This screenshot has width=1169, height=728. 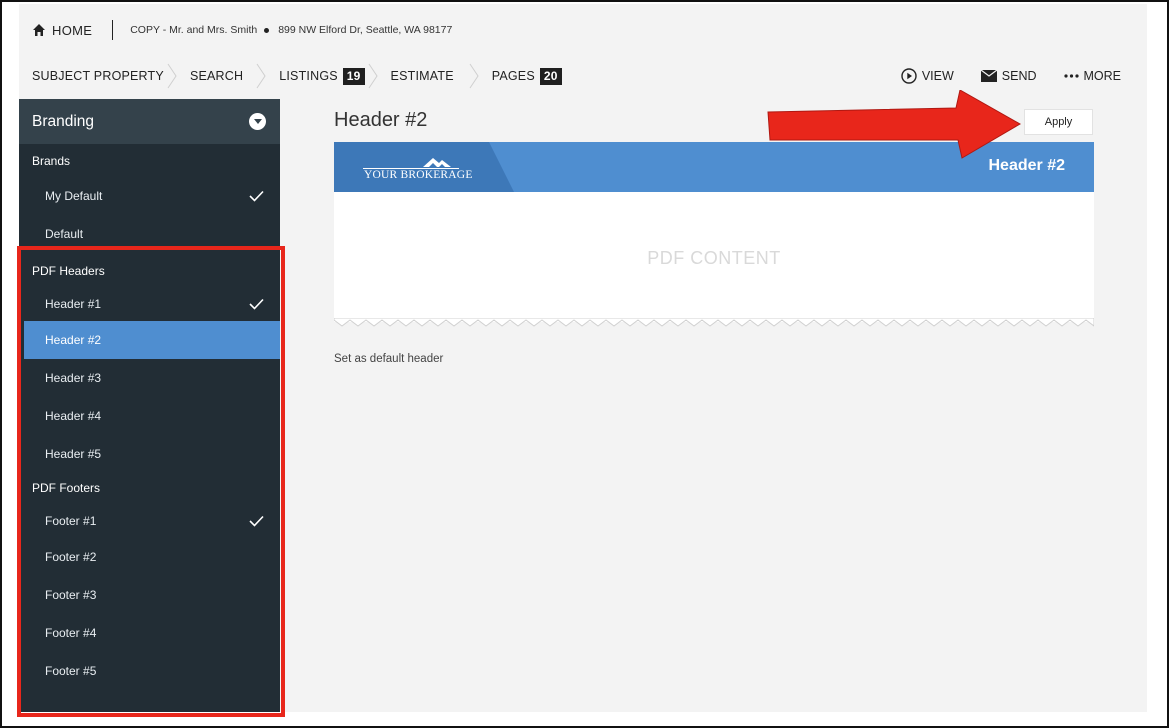 What do you see at coordinates (149, 416) in the screenshot?
I see `header-item-4: Header #4` at bounding box center [149, 416].